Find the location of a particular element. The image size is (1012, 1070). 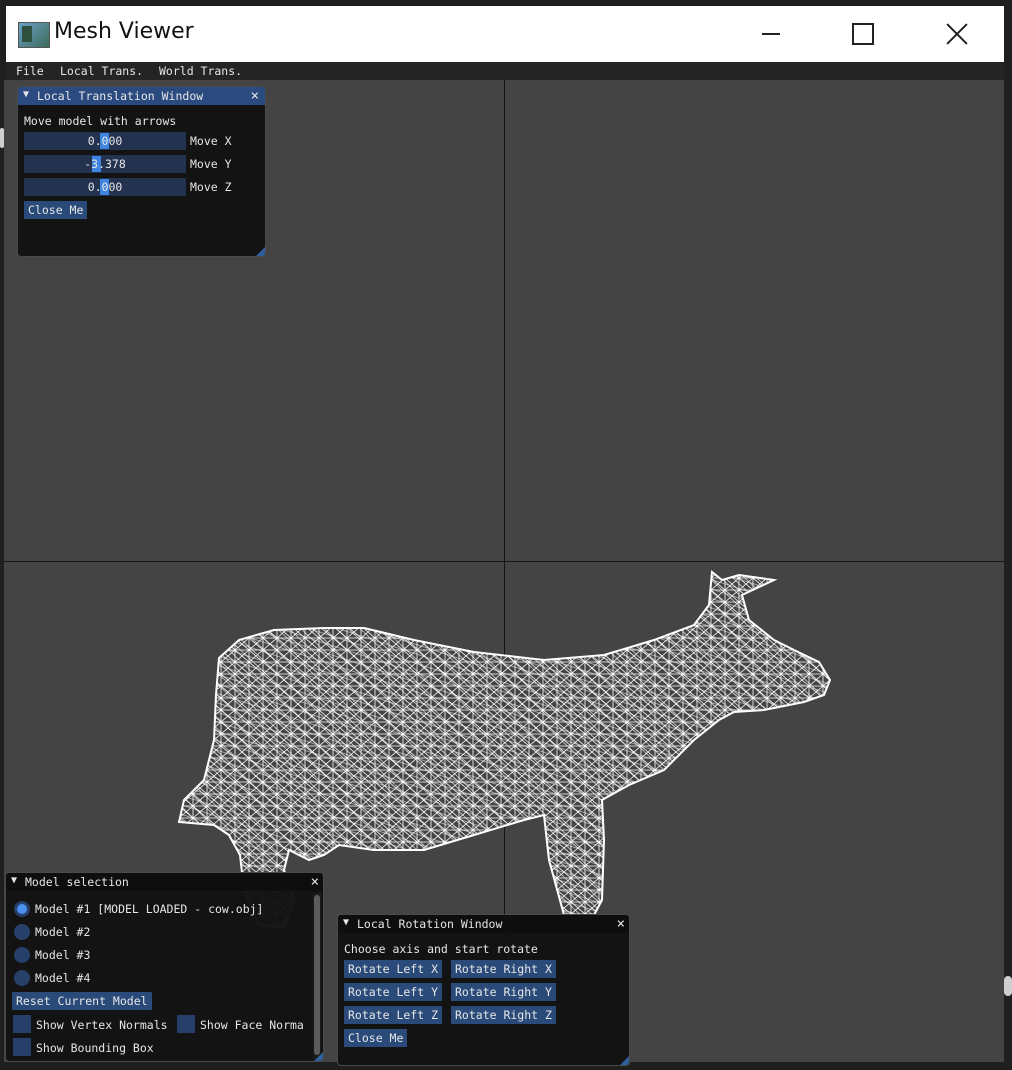

close-window-button is located at coordinates (957, 34).